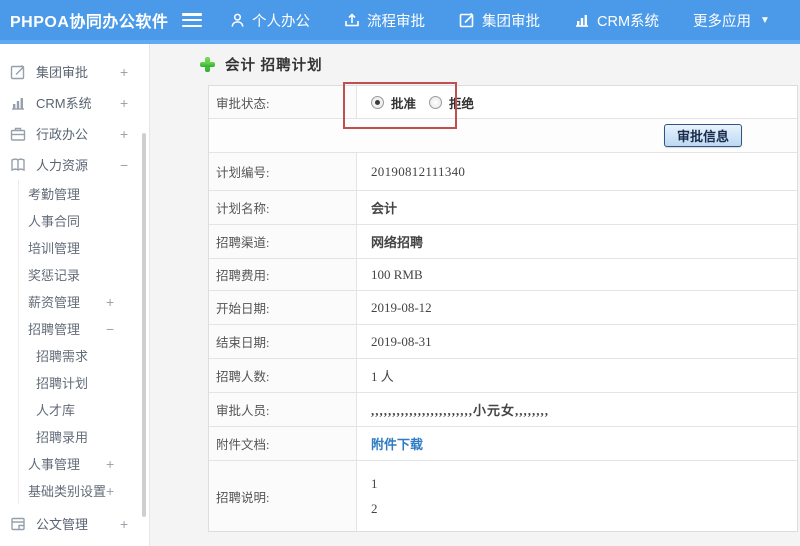  I want to click on radio-approve-button, so click(377, 102).